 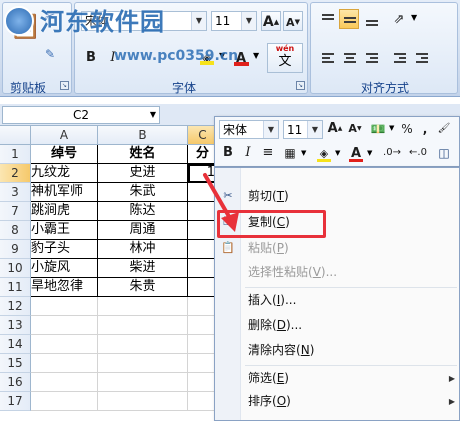 I want to click on cell-nickname: 九纹龙, so click(x=64, y=173).